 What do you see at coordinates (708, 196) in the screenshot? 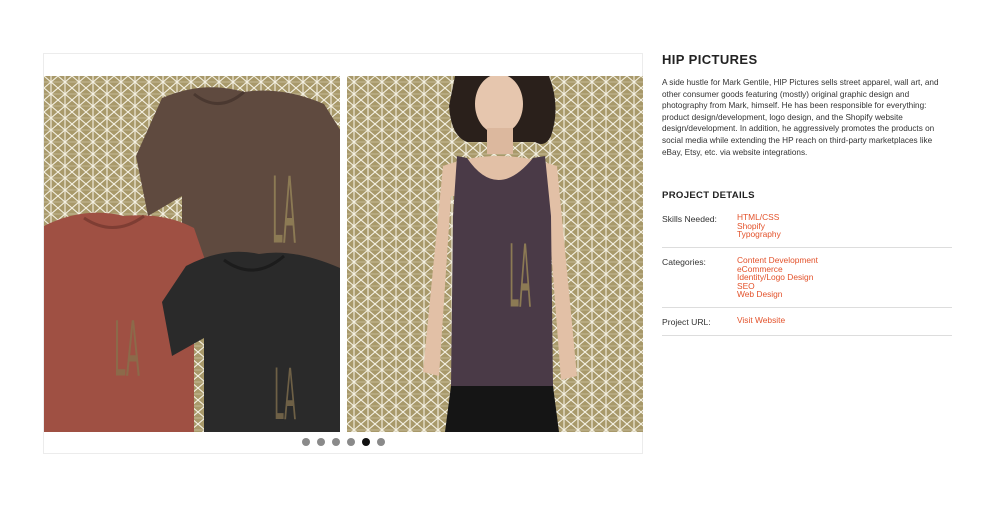
I see `project-details-heading: PROJECT DETAILS` at bounding box center [708, 196].